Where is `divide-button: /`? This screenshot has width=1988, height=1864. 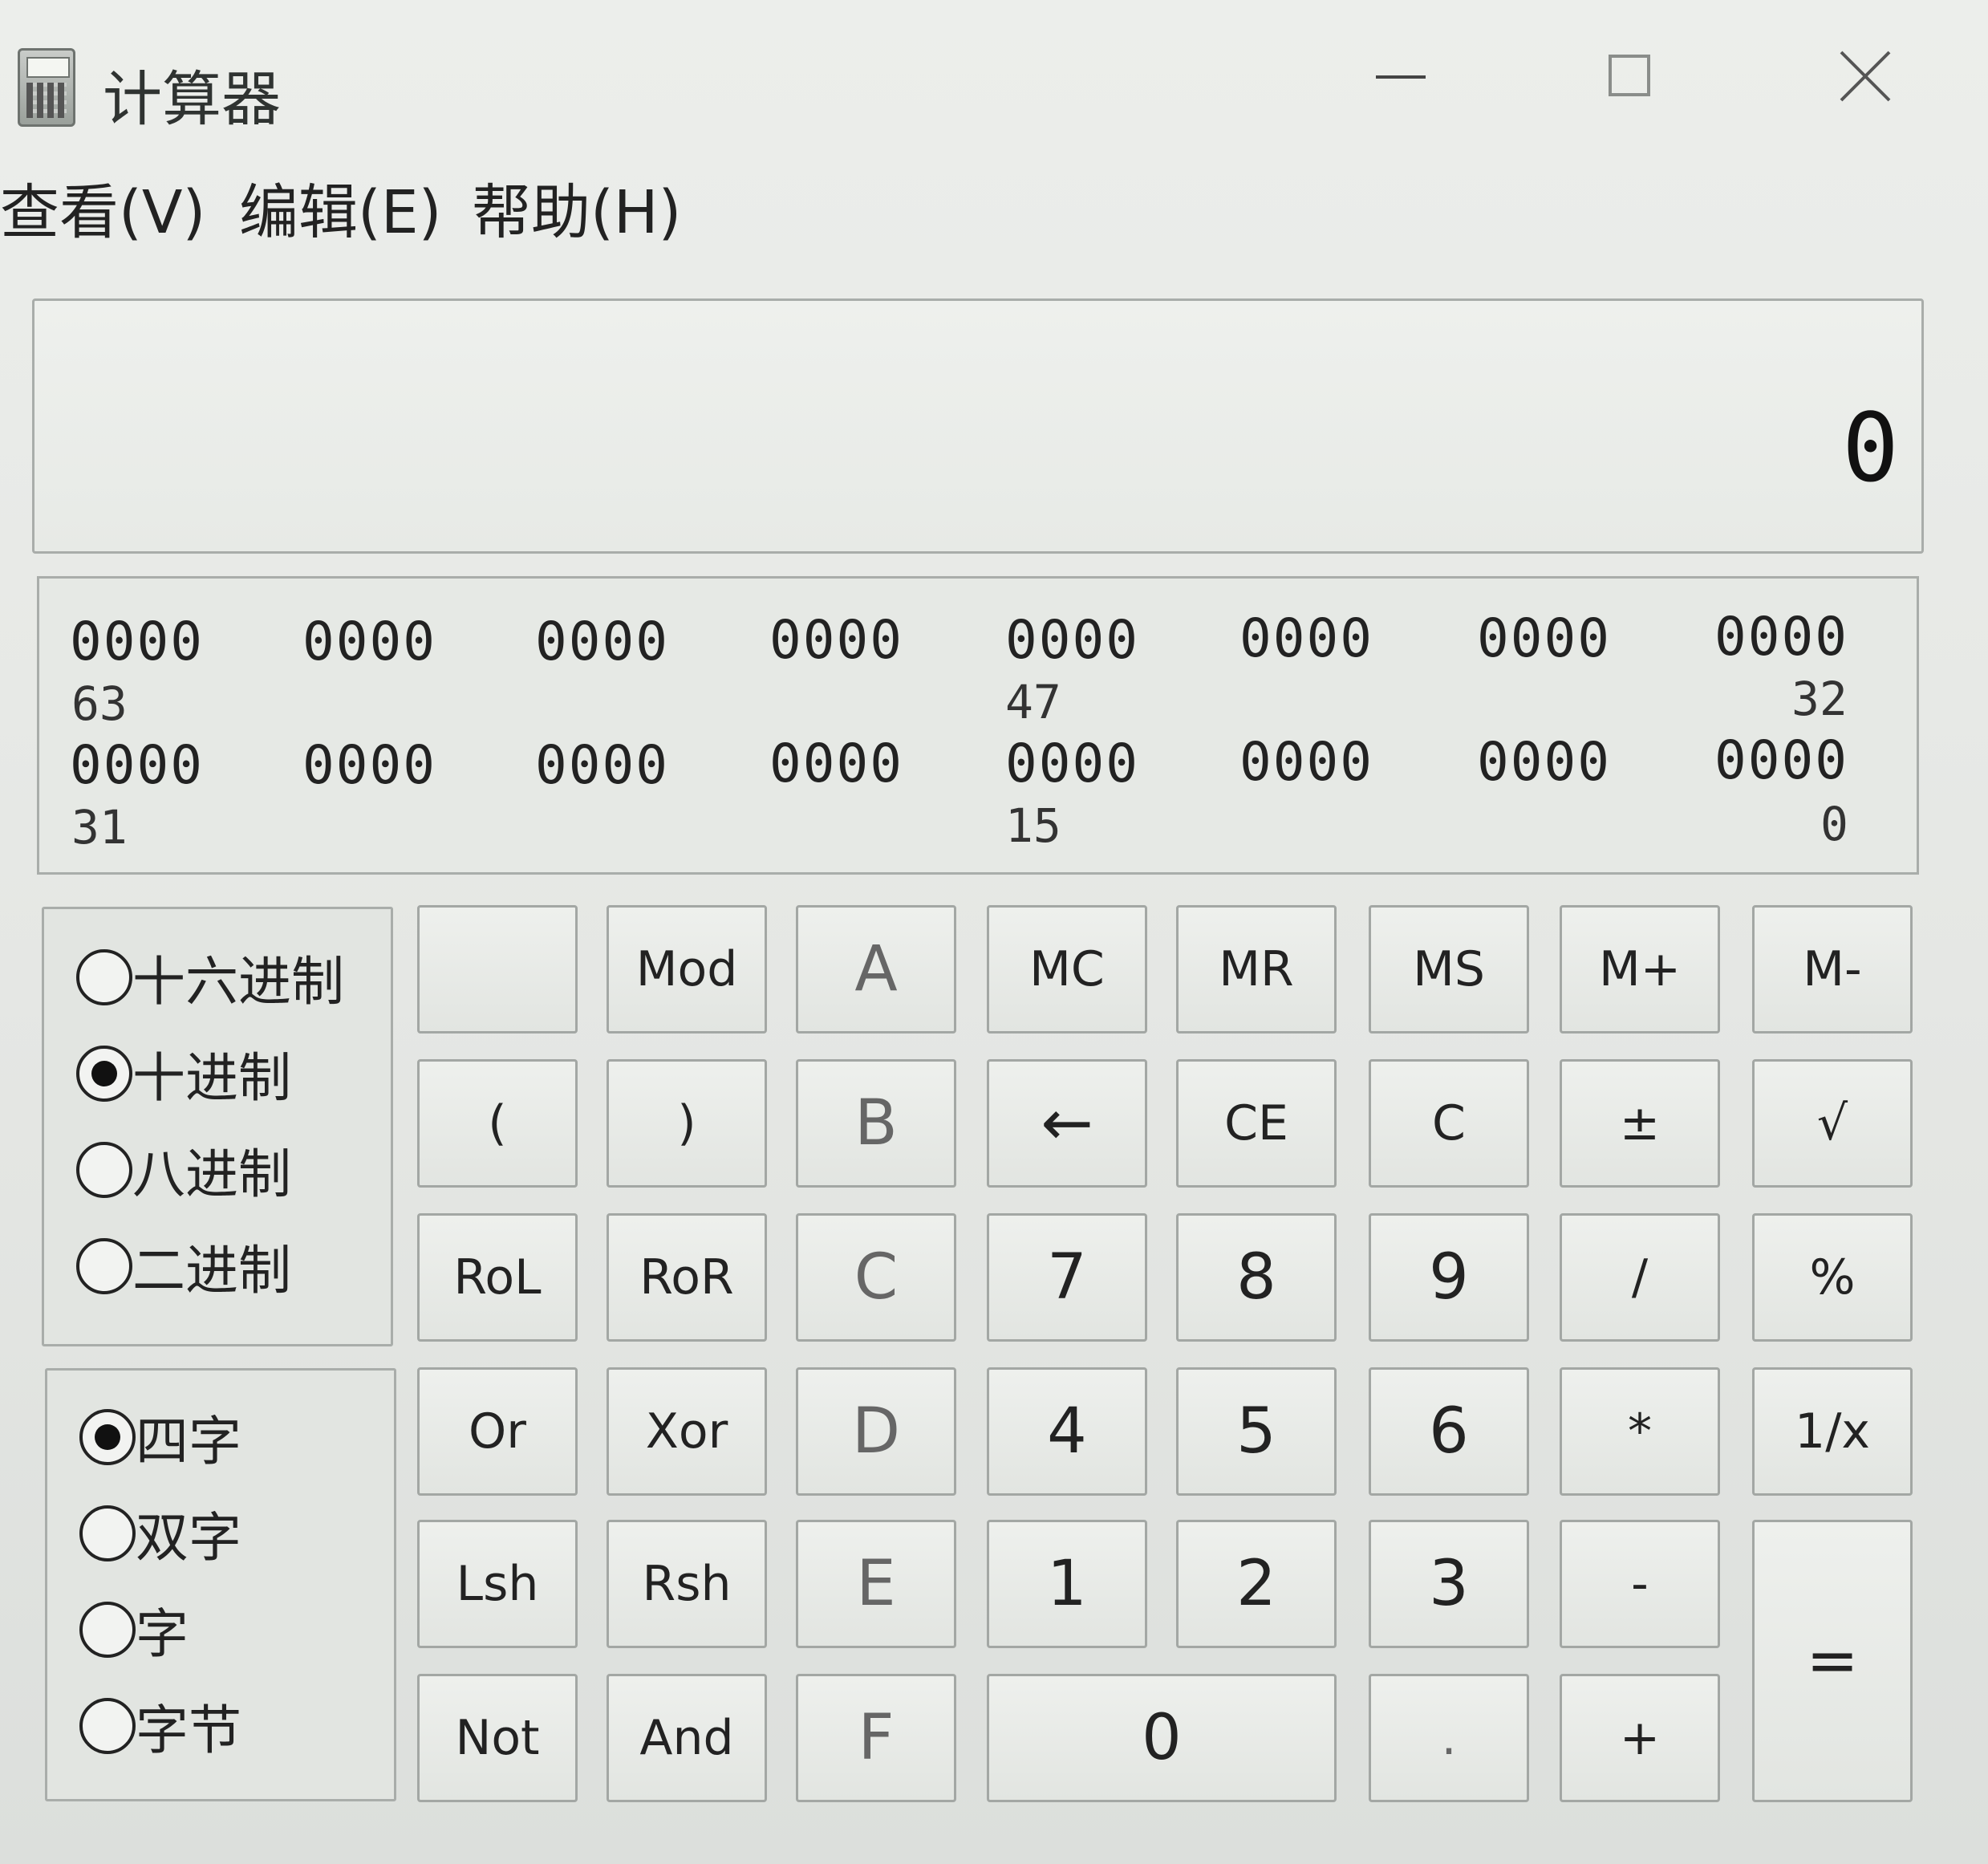 divide-button: / is located at coordinates (1640, 1277).